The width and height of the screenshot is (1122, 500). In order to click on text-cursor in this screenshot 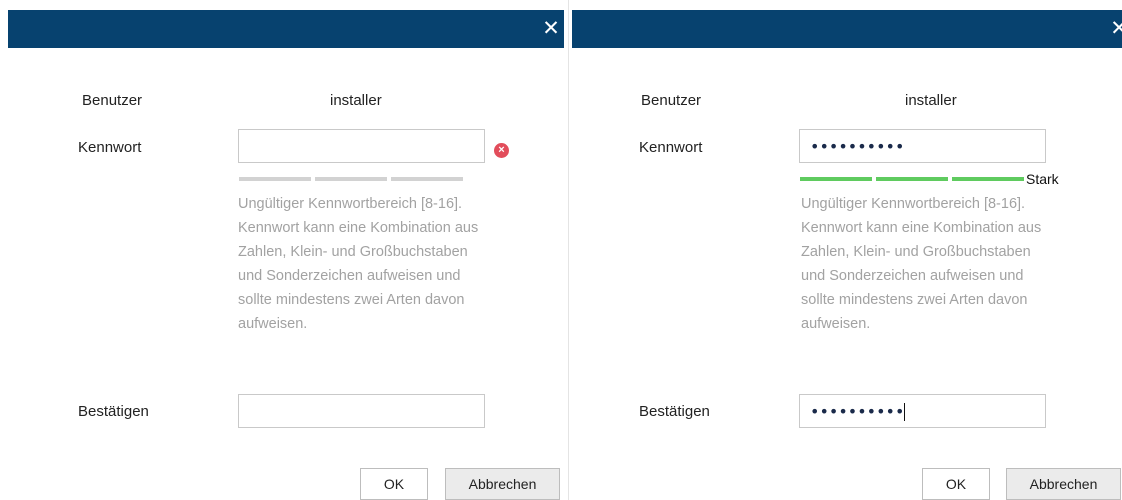, I will do `click(904, 412)`.